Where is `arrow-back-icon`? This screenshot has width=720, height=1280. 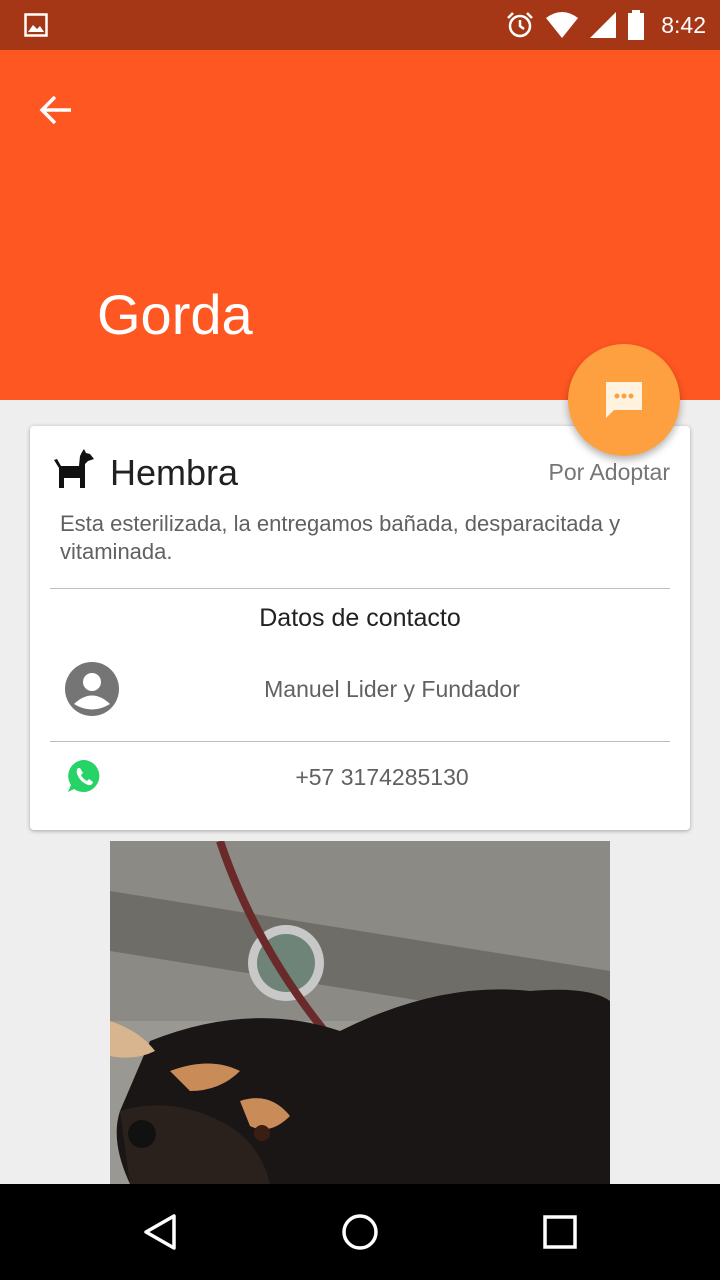
arrow-back-icon is located at coordinates (55, 110).